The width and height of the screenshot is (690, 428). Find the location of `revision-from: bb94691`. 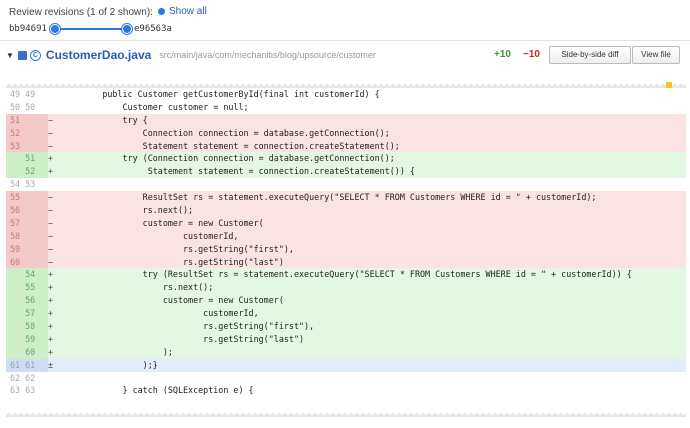

revision-from: bb94691 is located at coordinates (28, 29).